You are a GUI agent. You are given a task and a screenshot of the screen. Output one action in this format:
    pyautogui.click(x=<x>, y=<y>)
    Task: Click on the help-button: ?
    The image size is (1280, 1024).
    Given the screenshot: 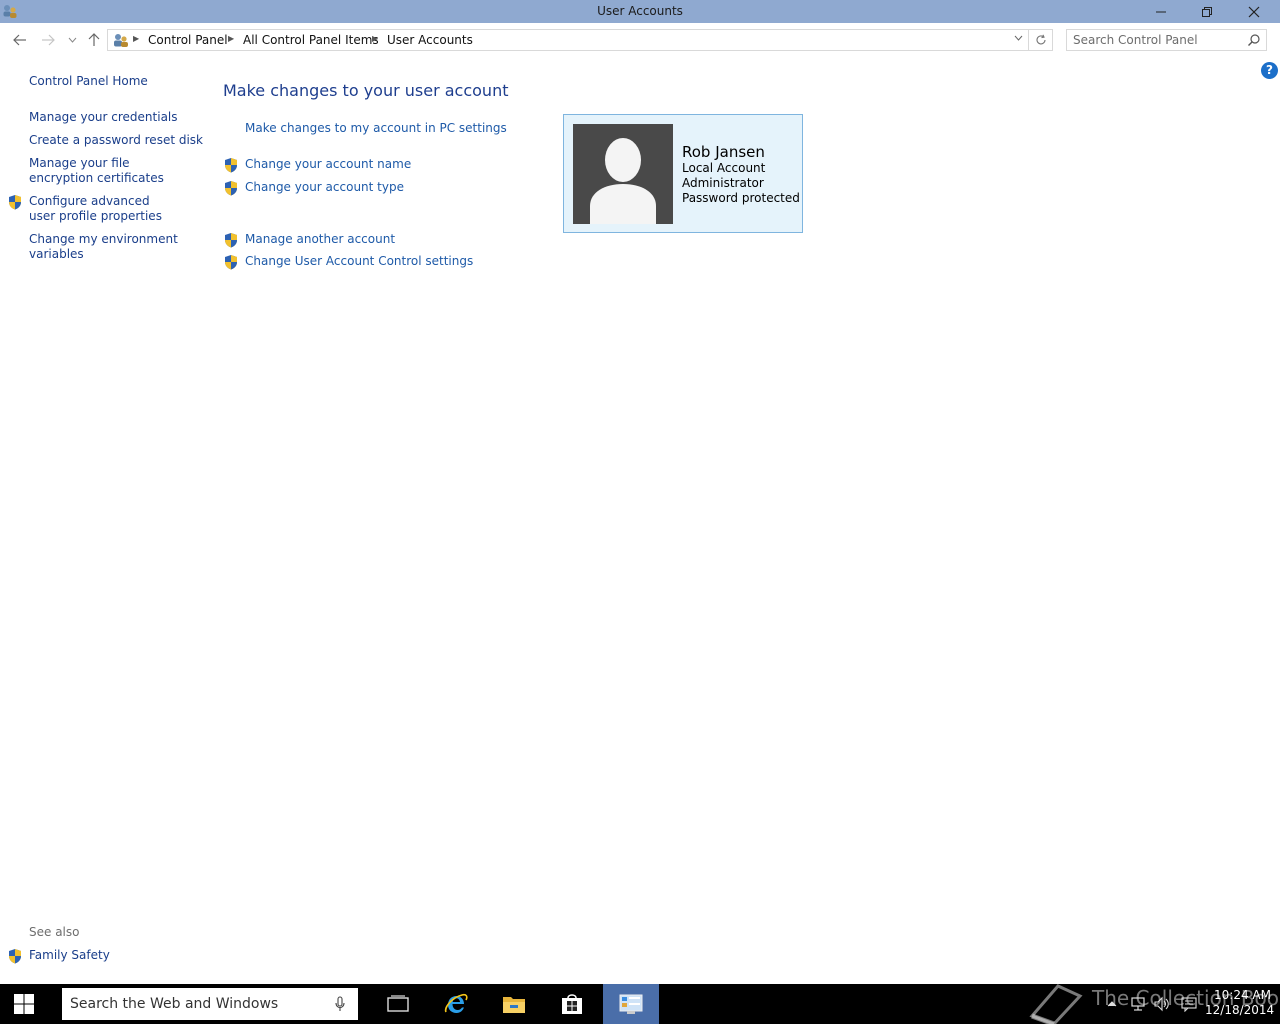 What is the action you would take?
    pyautogui.click(x=1269, y=70)
    